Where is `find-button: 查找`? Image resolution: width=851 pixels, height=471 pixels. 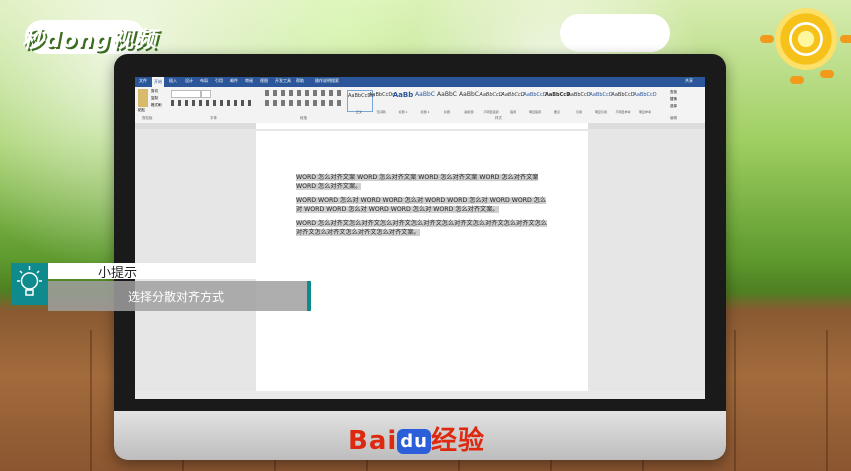
find-button: 查找 is located at coordinates (673, 92).